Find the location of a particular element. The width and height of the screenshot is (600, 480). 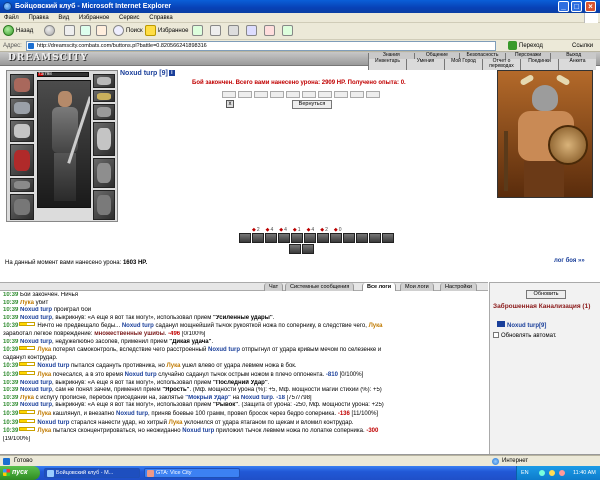

maximize-button: □ is located at coordinates (576, 6).